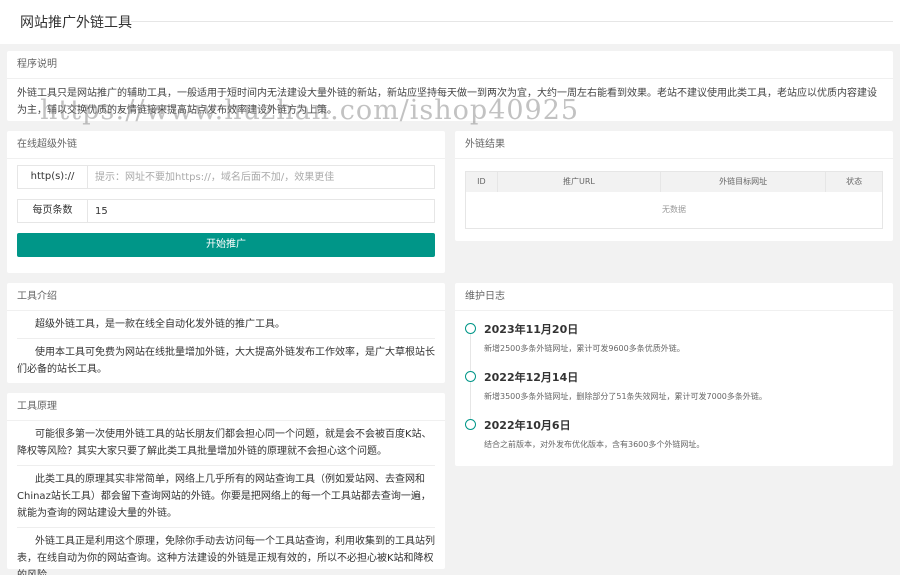 This screenshot has width=900, height=575. I want to click on timeline-date: 2022年12月14日, so click(531, 377).